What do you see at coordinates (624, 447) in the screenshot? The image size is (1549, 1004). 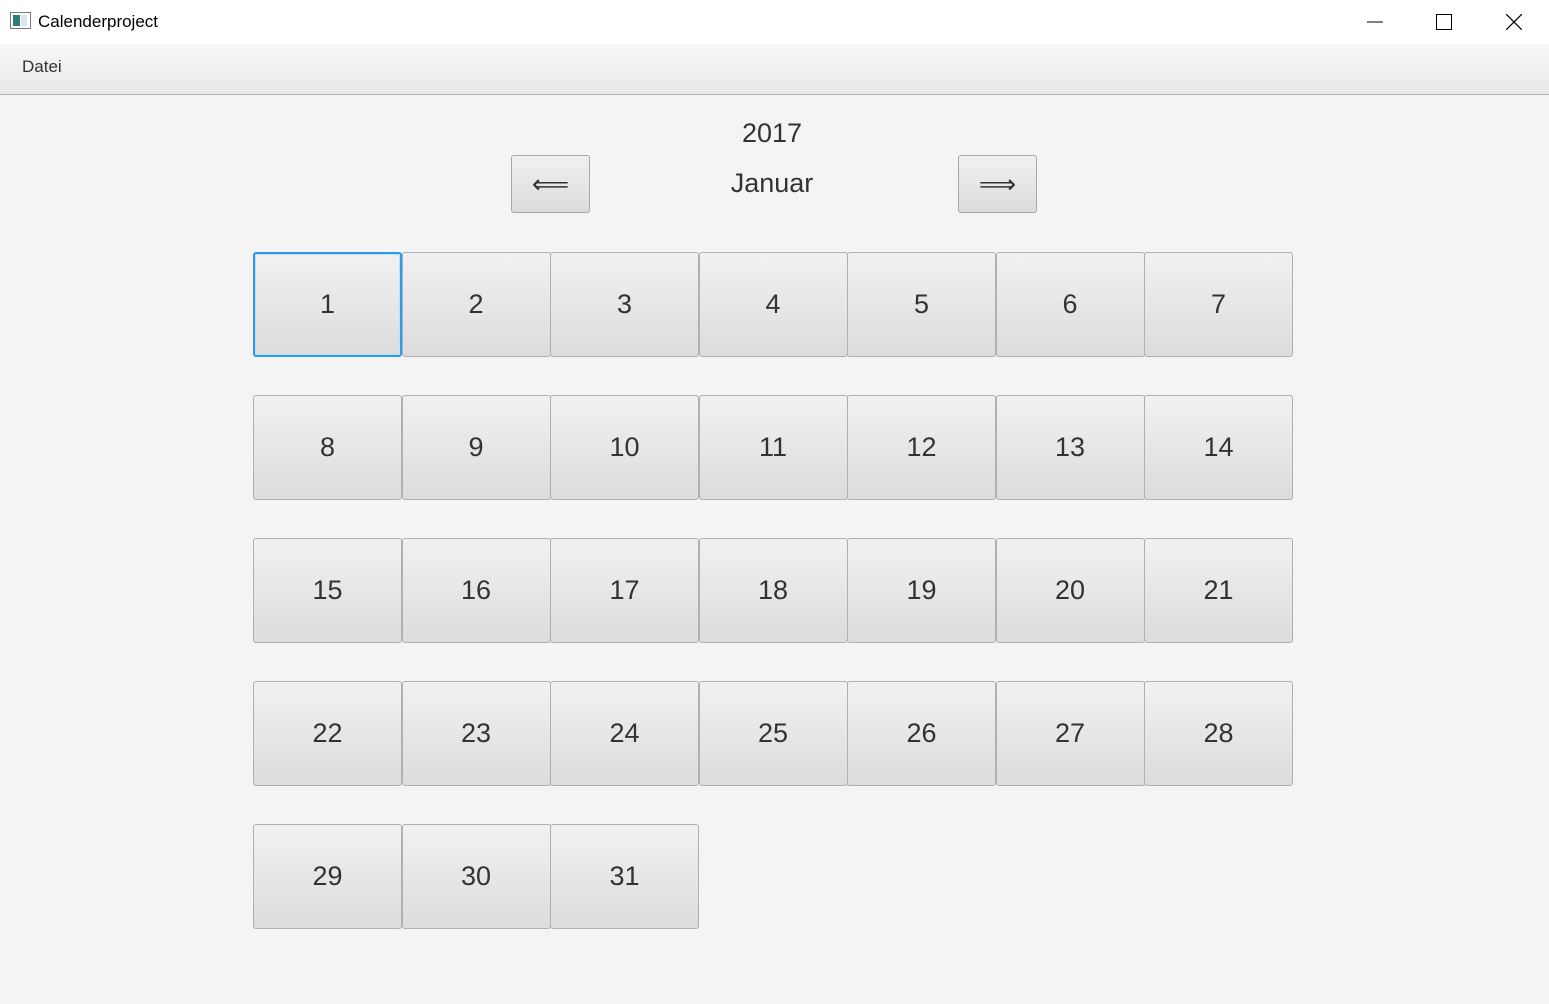 I see `day-button: 10` at bounding box center [624, 447].